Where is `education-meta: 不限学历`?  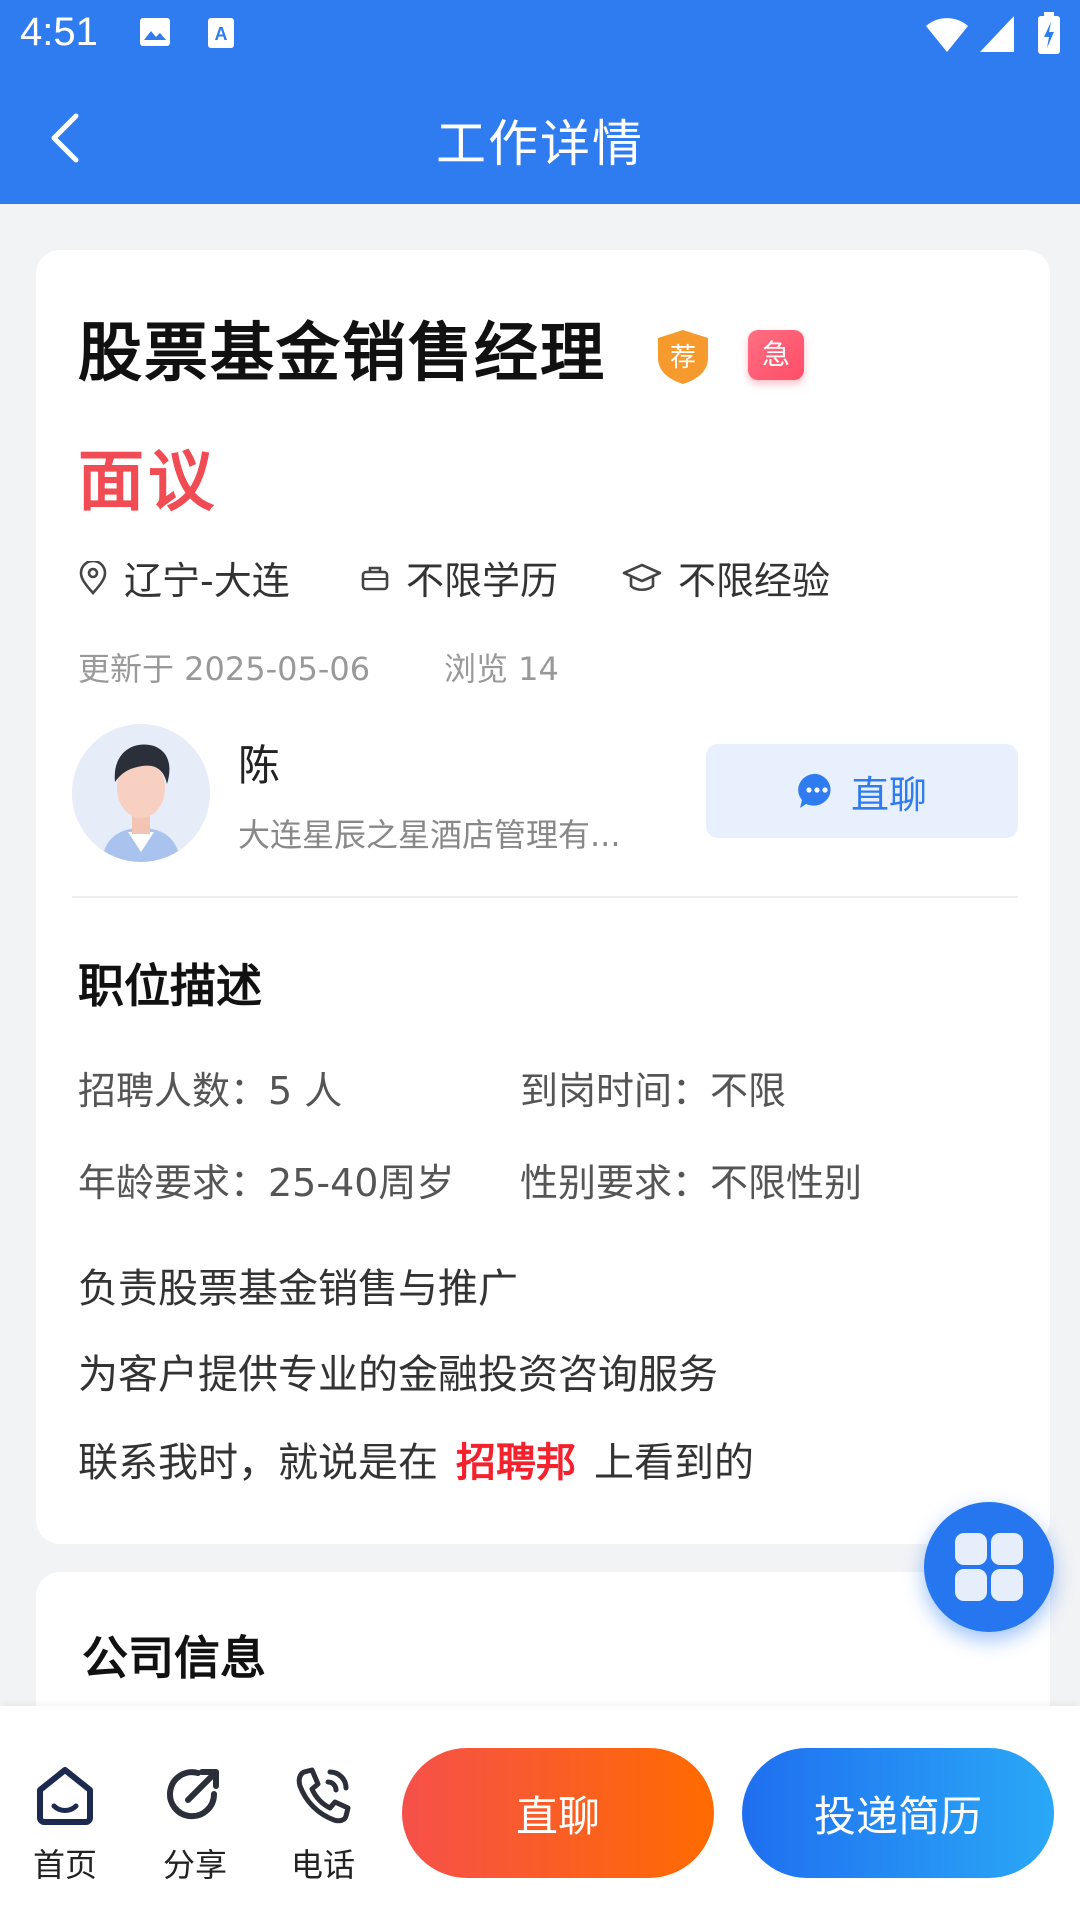 education-meta: 不限学历 is located at coordinates (459, 577).